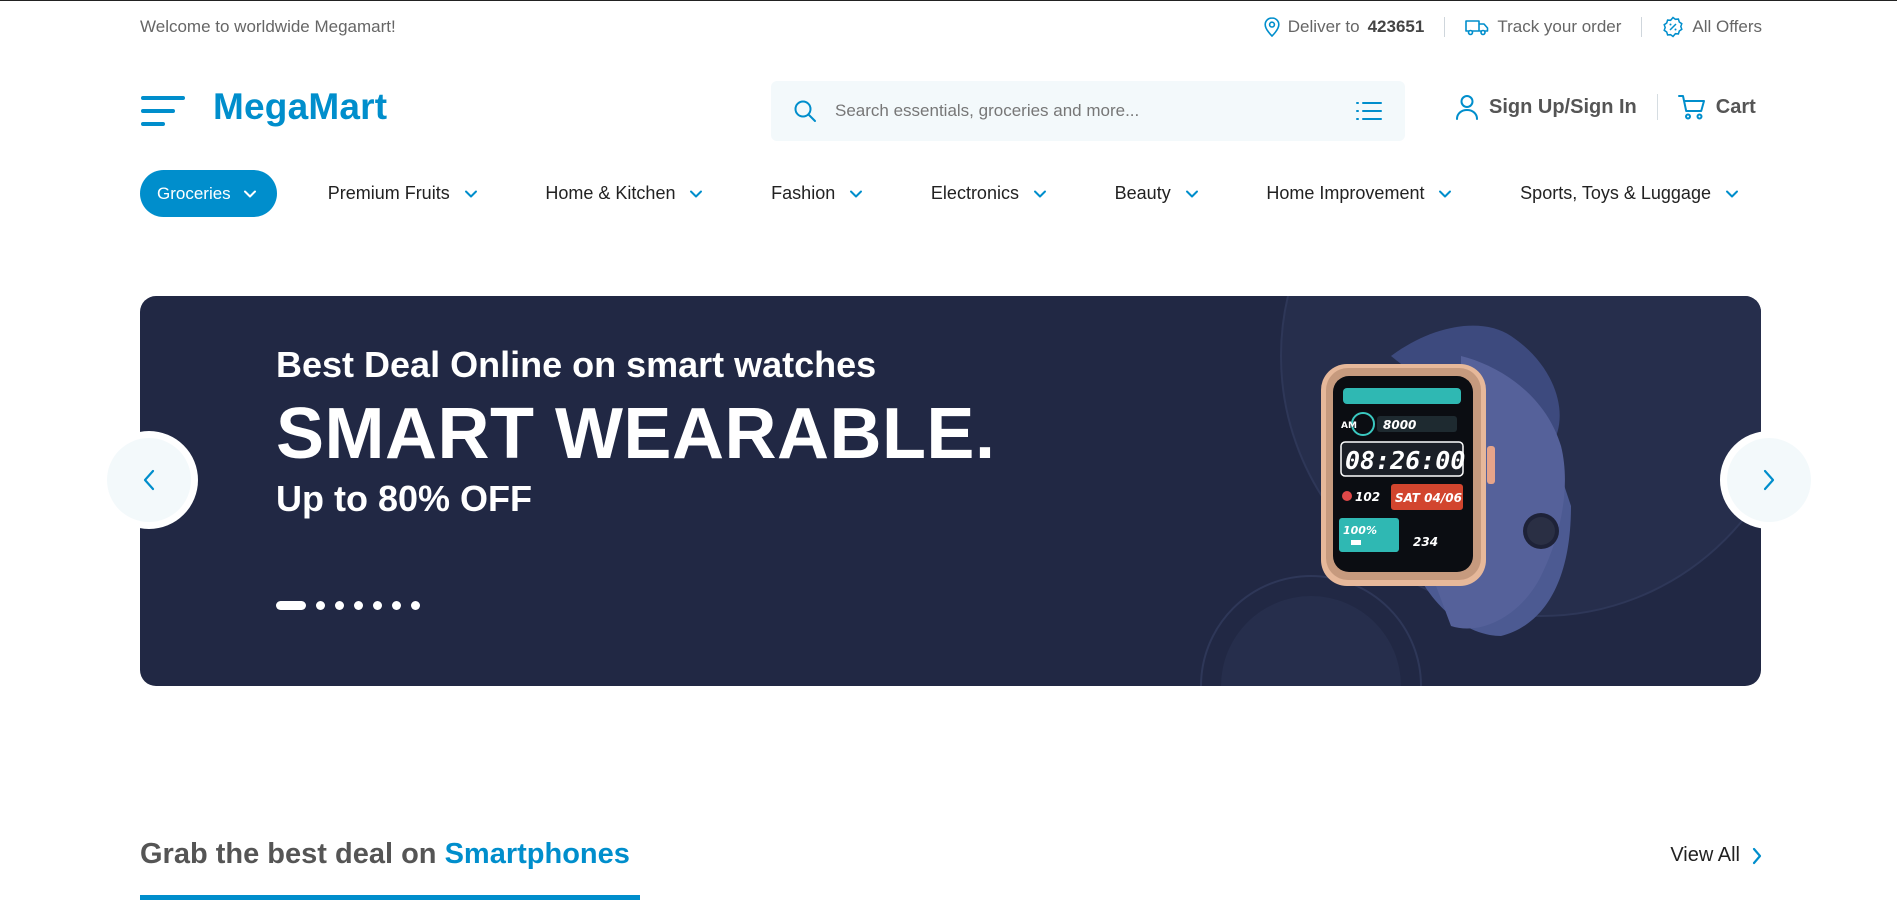 The image size is (1897, 907). I want to click on offer-badge-icon, so click(1673, 27).